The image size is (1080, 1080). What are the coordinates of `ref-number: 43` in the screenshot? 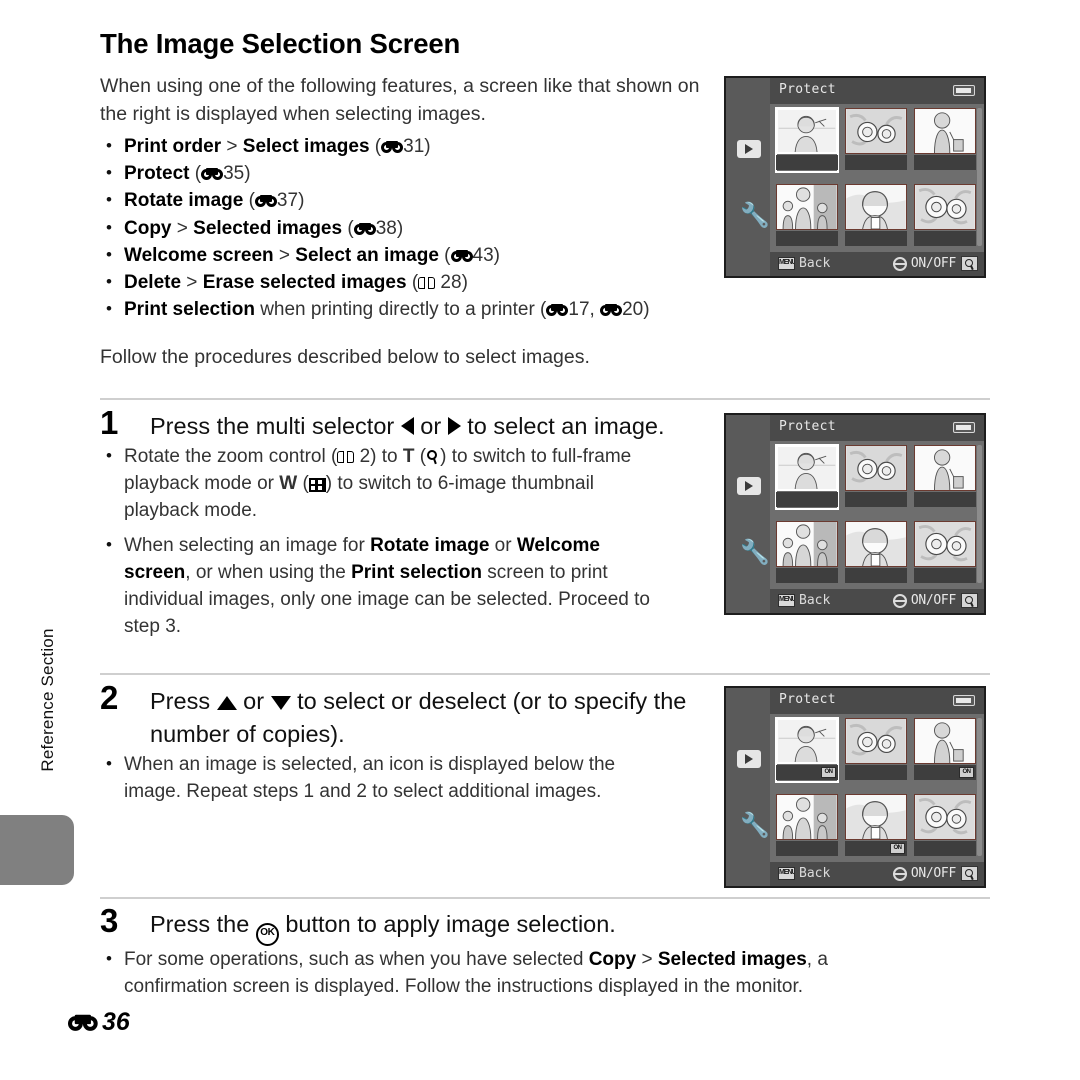 It's located at (483, 255).